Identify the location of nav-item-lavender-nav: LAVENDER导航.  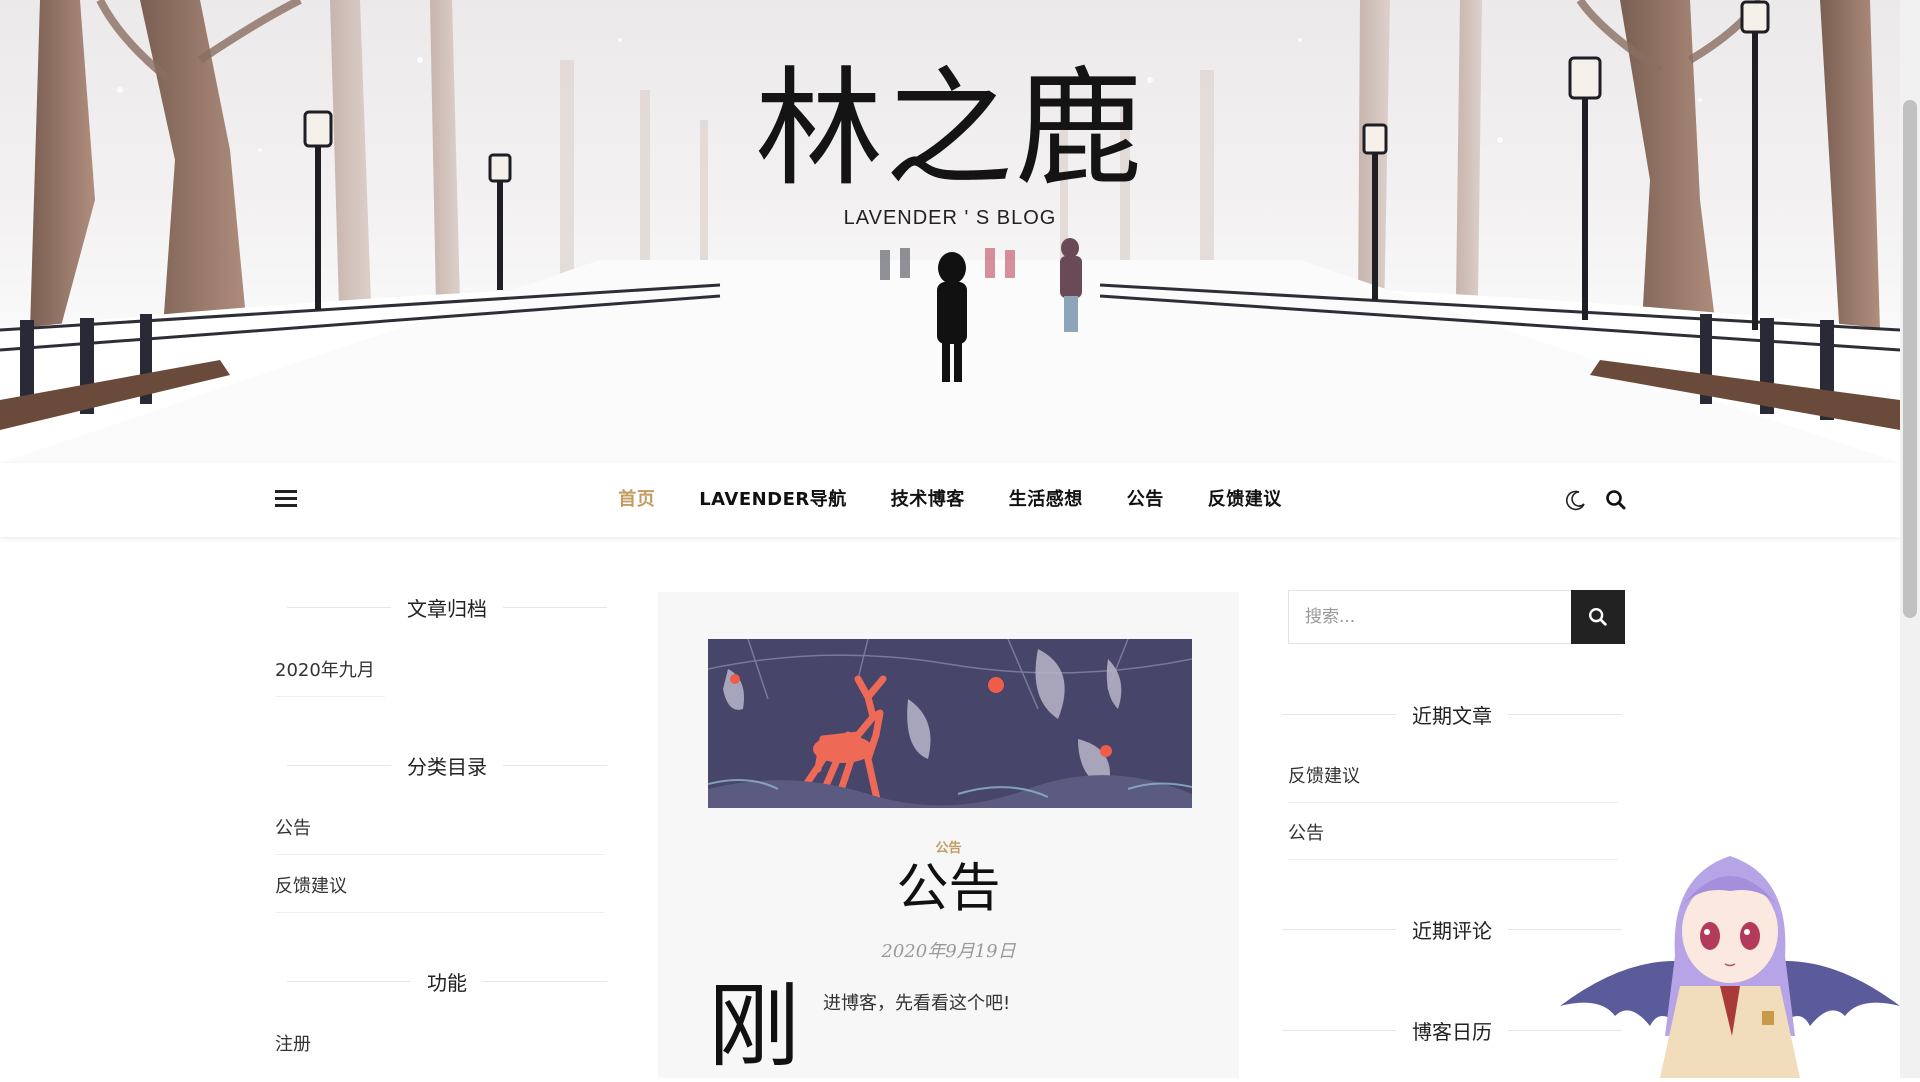
(773, 500).